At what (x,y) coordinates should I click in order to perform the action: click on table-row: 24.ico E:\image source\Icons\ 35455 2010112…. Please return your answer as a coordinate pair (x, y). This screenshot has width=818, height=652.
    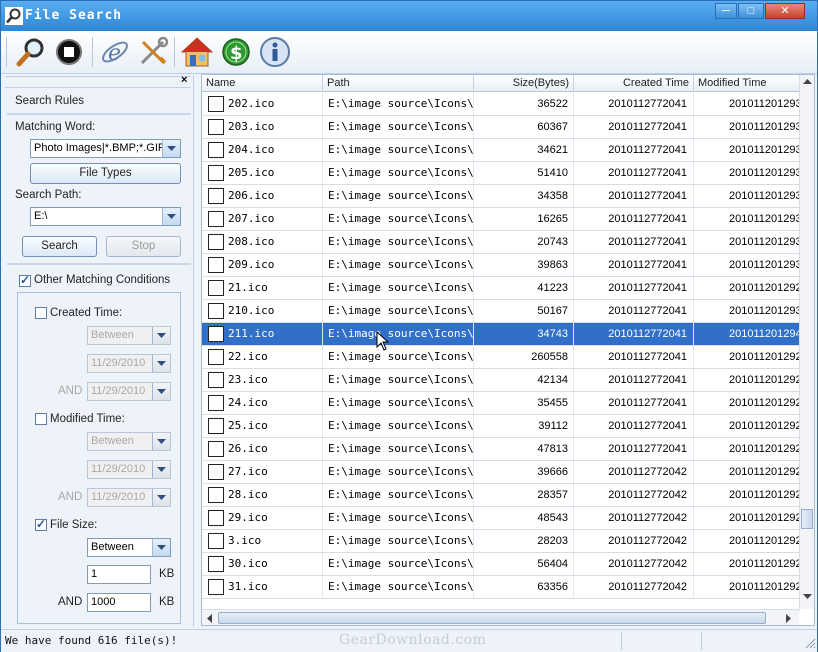
    Looking at the image, I should click on (501, 403).